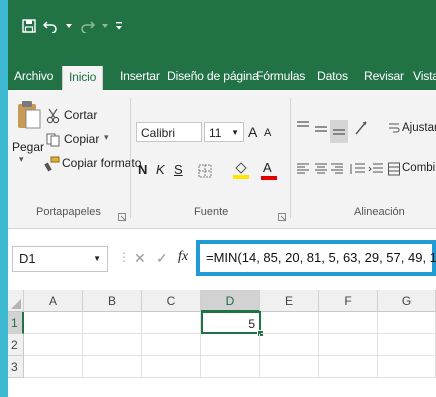 The height and width of the screenshot is (397, 436). I want to click on cell-a3, so click(53, 367).